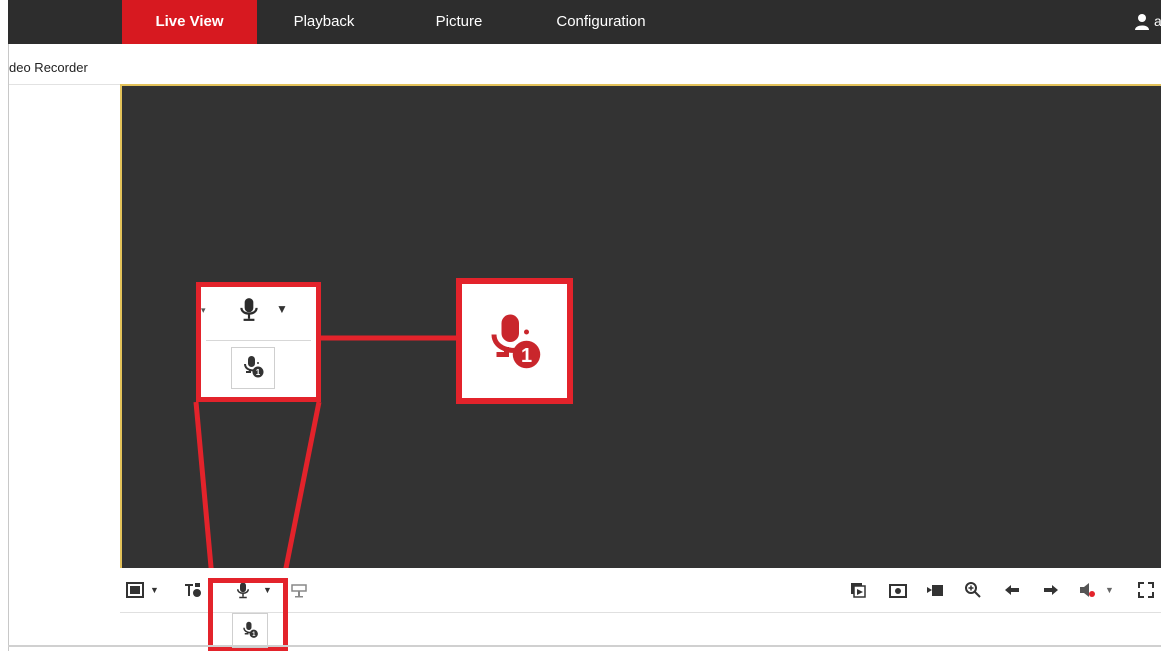 The height and width of the screenshot is (651, 1161). I want to click on zoomed-icon-callout: 1, so click(514, 341).